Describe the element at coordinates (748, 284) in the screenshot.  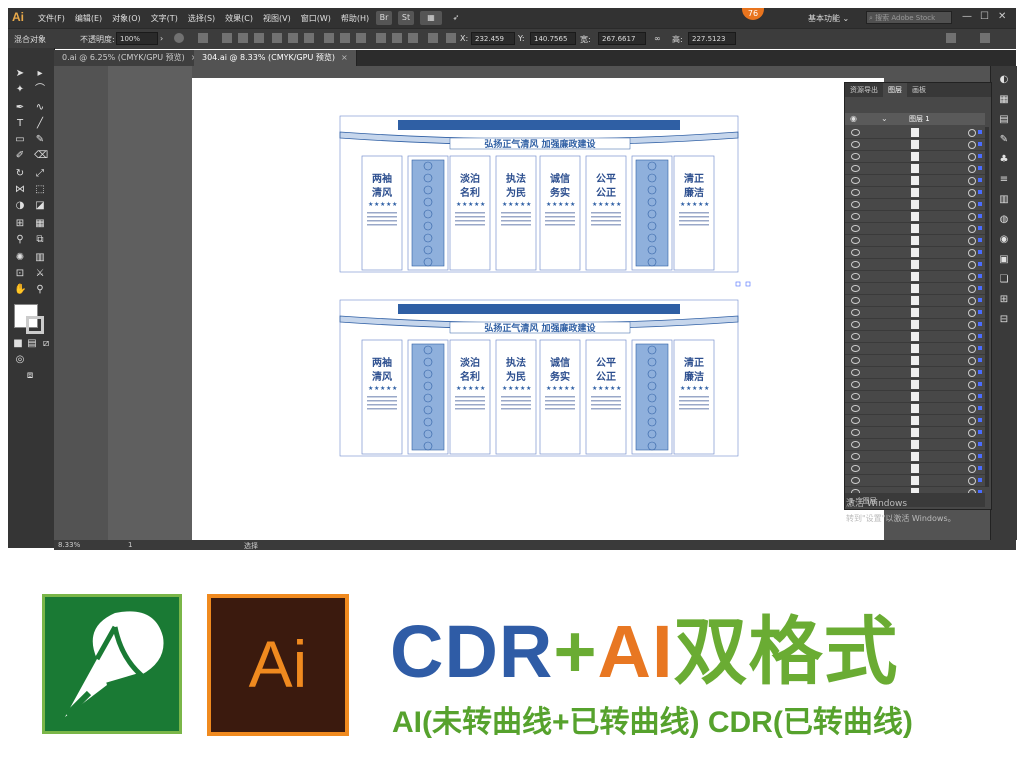
I see `selection-handle` at that location.